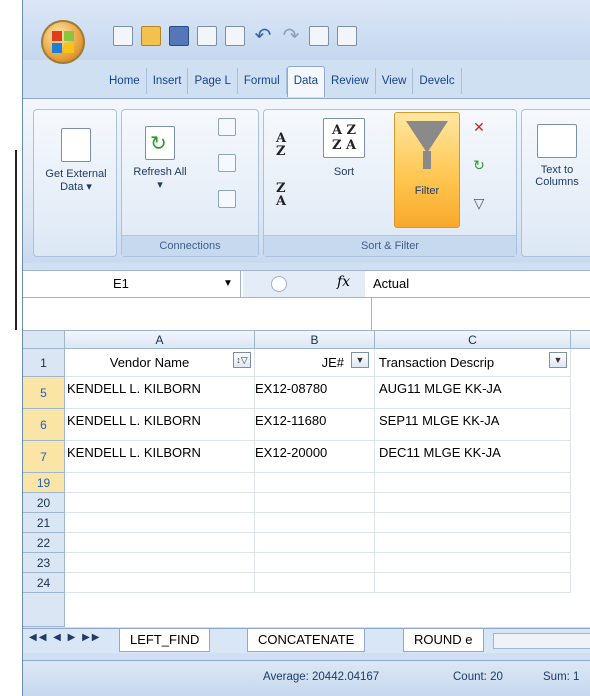 The height and width of the screenshot is (696, 590). What do you see at coordinates (227, 199) in the screenshot?
I see `edit-links-icon` at bounding box center [227, 199].